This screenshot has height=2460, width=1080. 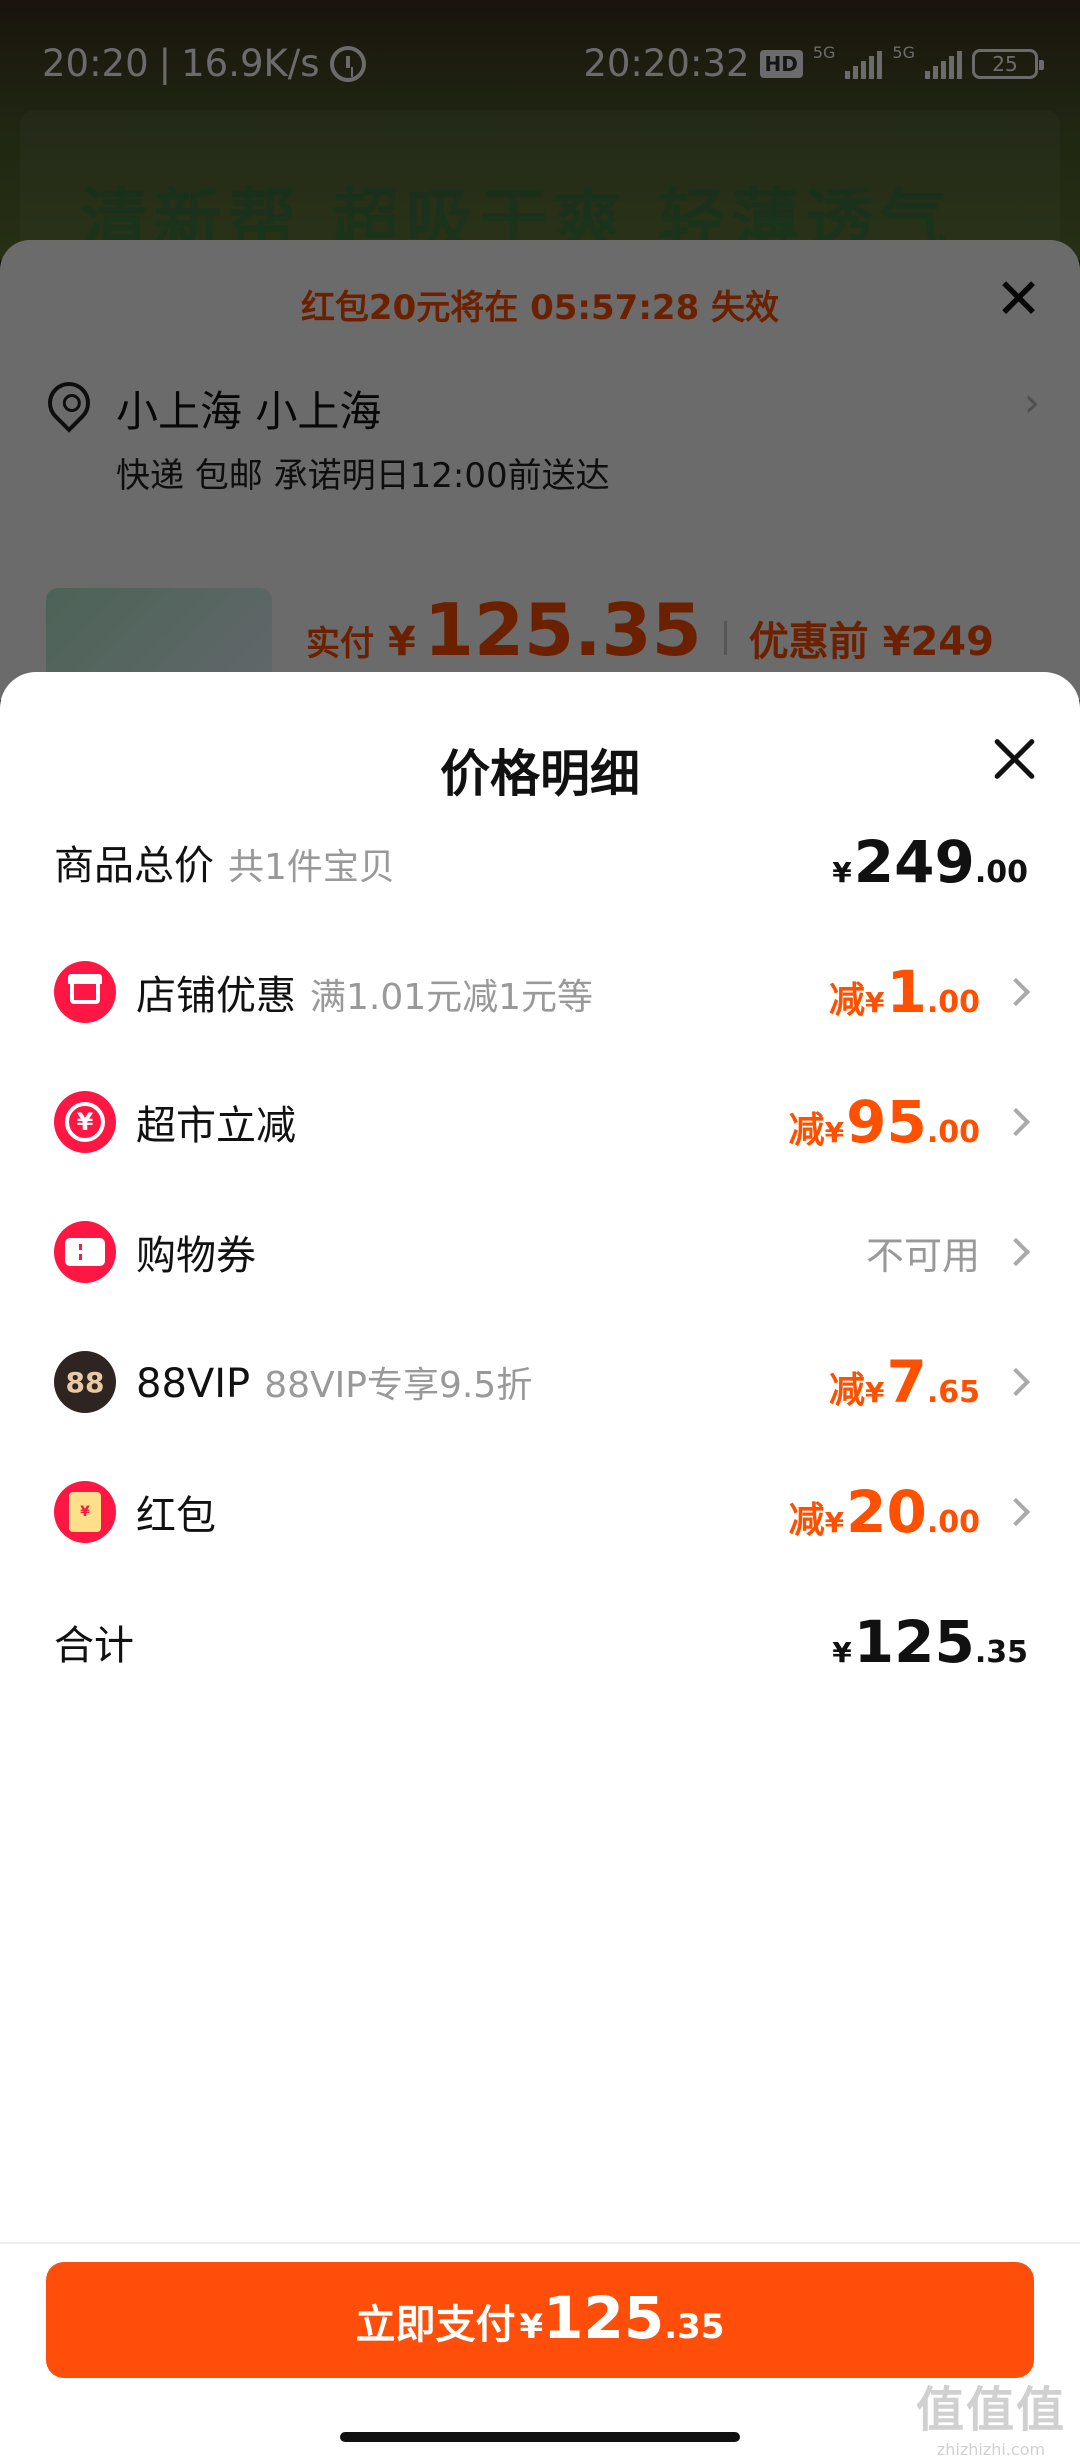 I want to click on signal-icon, so click(x=864, y=64).